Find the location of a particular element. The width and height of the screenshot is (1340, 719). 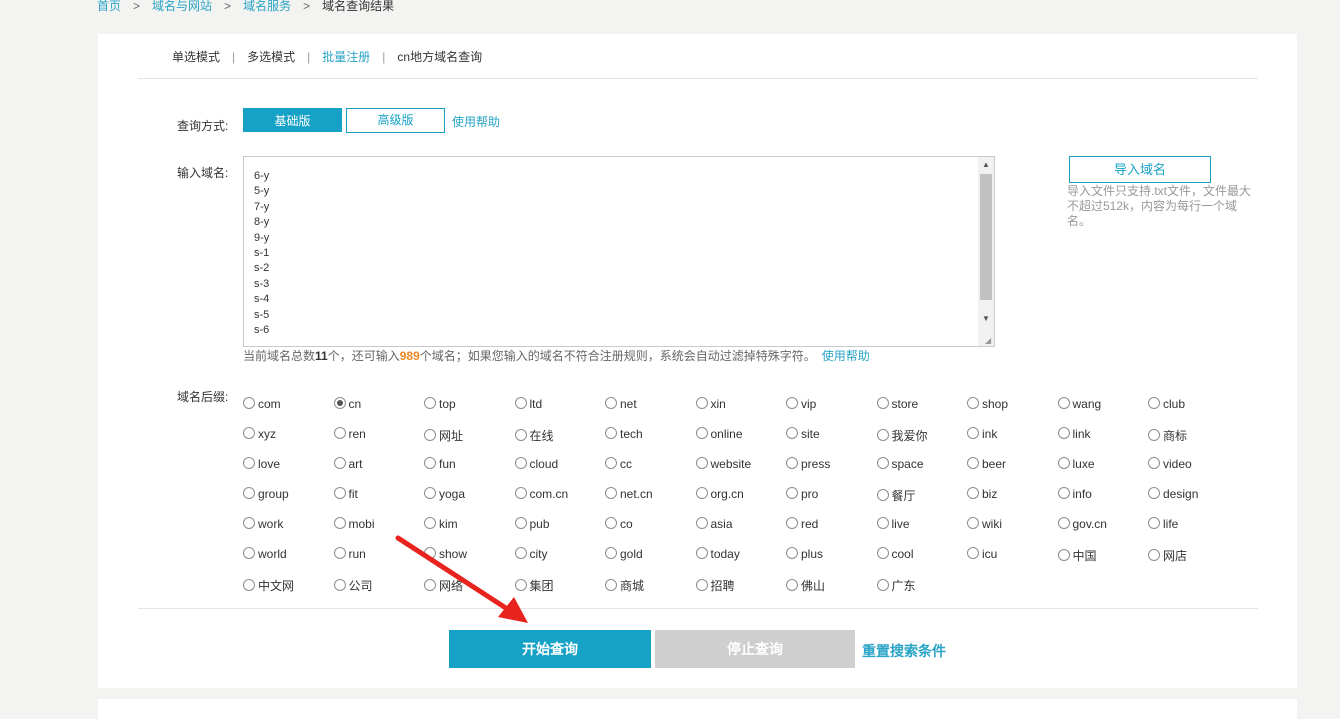

suffix-option: org.cn is located at coordinates (719, 496).